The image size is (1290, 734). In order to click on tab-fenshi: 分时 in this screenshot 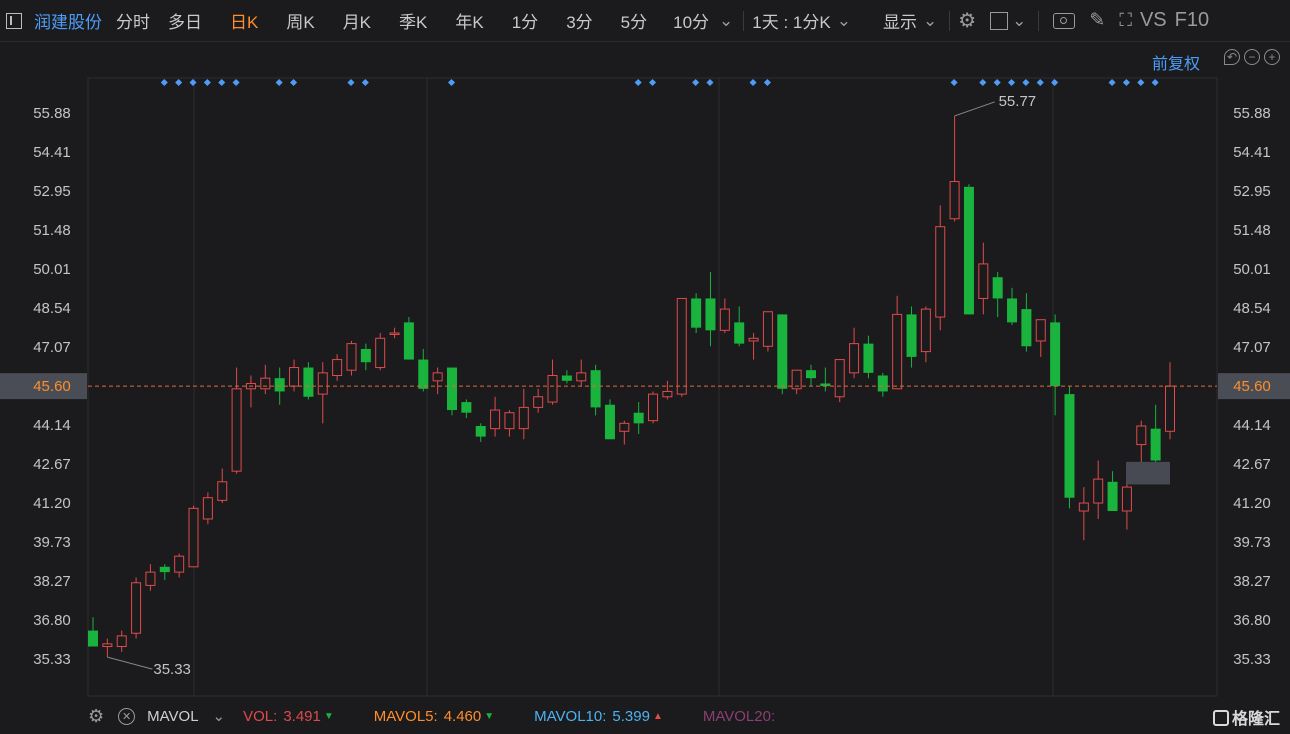, I will do `click(133, 20)`.